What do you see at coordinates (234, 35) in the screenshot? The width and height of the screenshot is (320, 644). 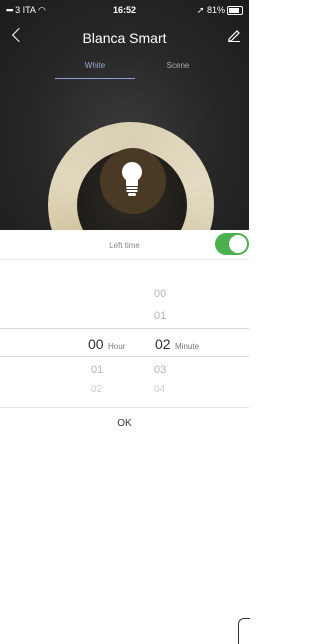 I see `edit-icon` at bounding box center [234, 35].